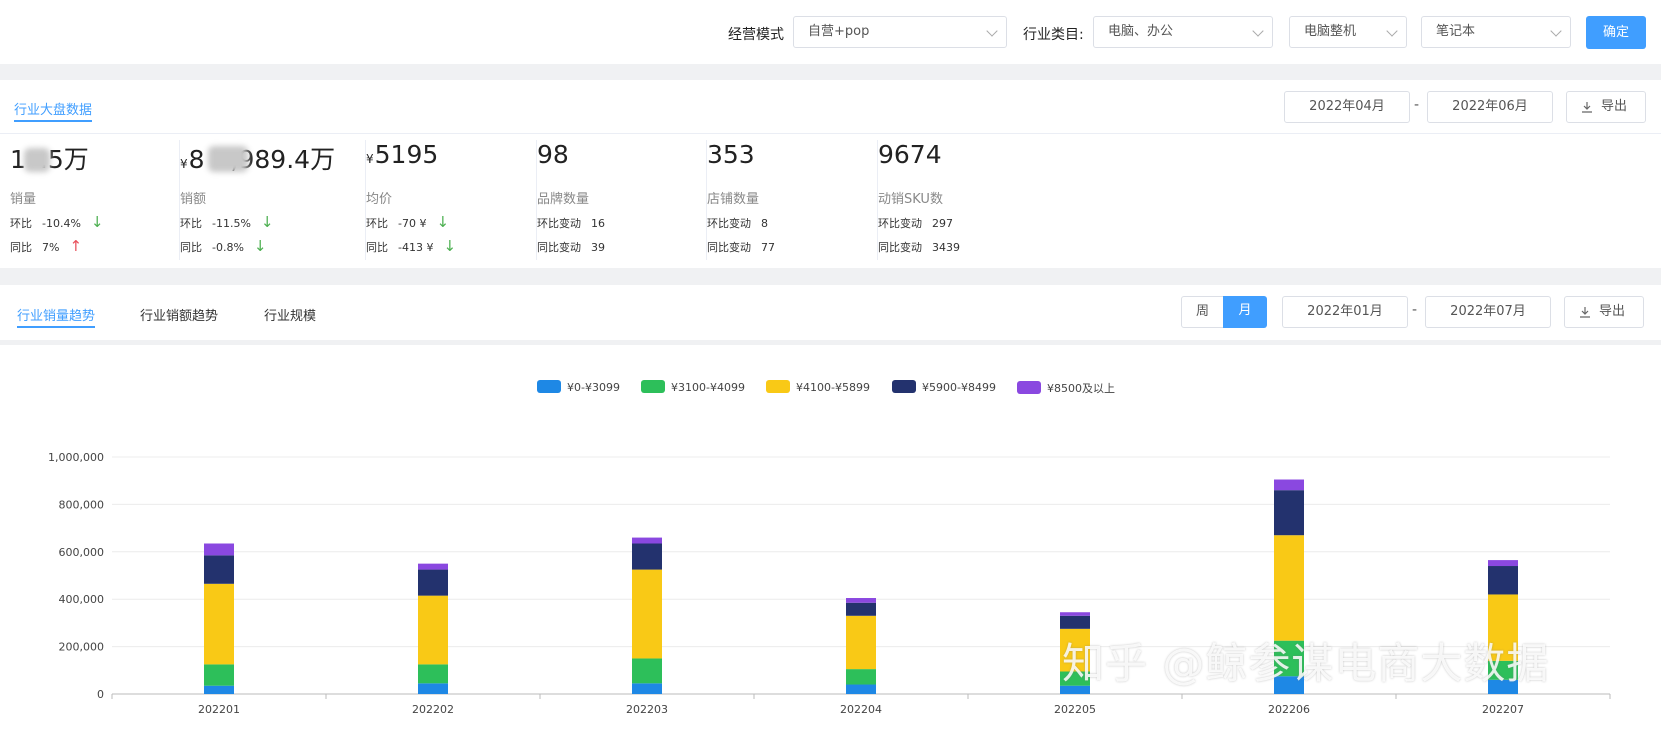 This screenshot has height=729, width=1661. I want to click on y-tick-label: 400,000, so click(82, 599).